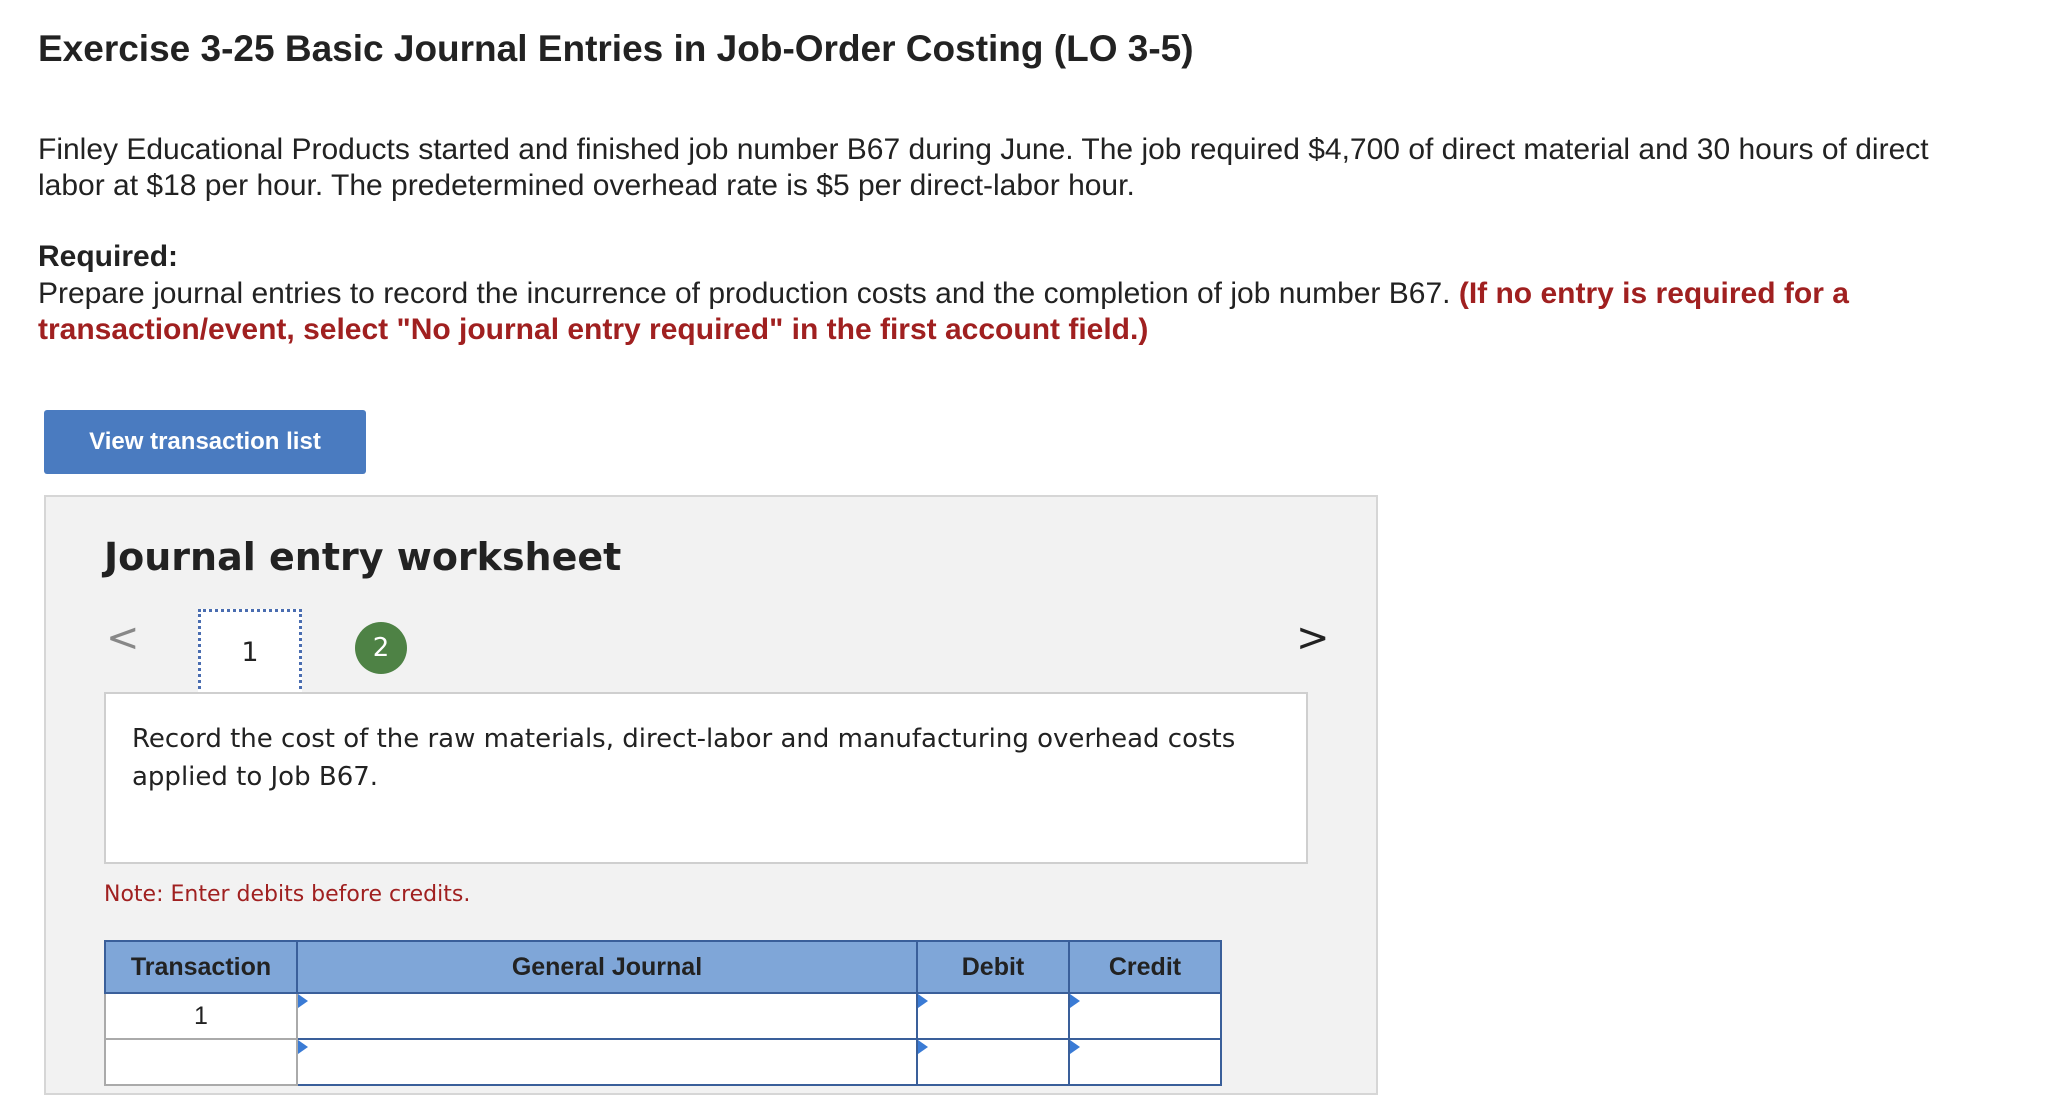 The height and width of the screenshot is (1095, 2068). What do you see at coordinates (287, 894) in the screenshot?
I see `entry-note: Note: Enter debits before credits.` at bounding box center [287, 894].